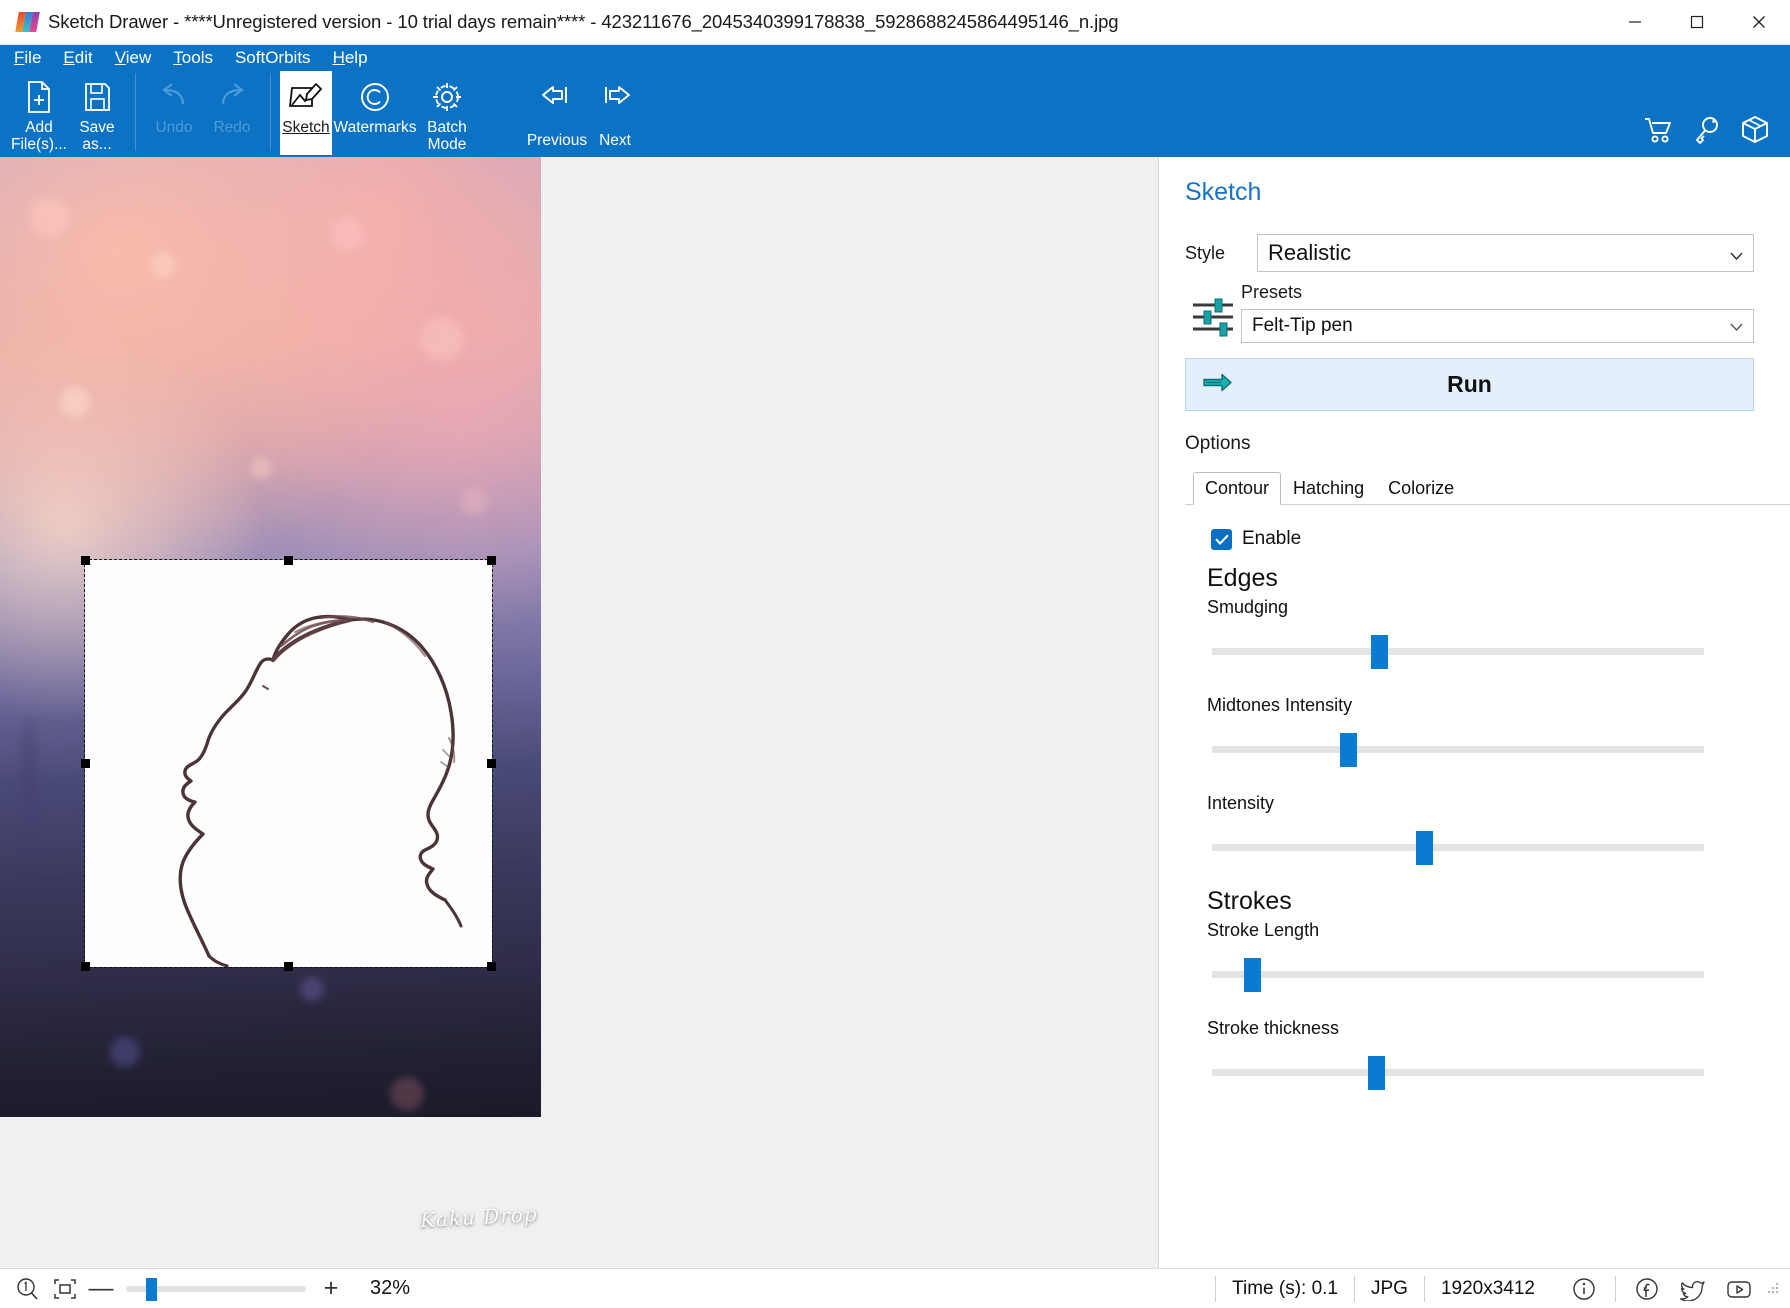  I want to click on minimize-button, so click(1635, 22).